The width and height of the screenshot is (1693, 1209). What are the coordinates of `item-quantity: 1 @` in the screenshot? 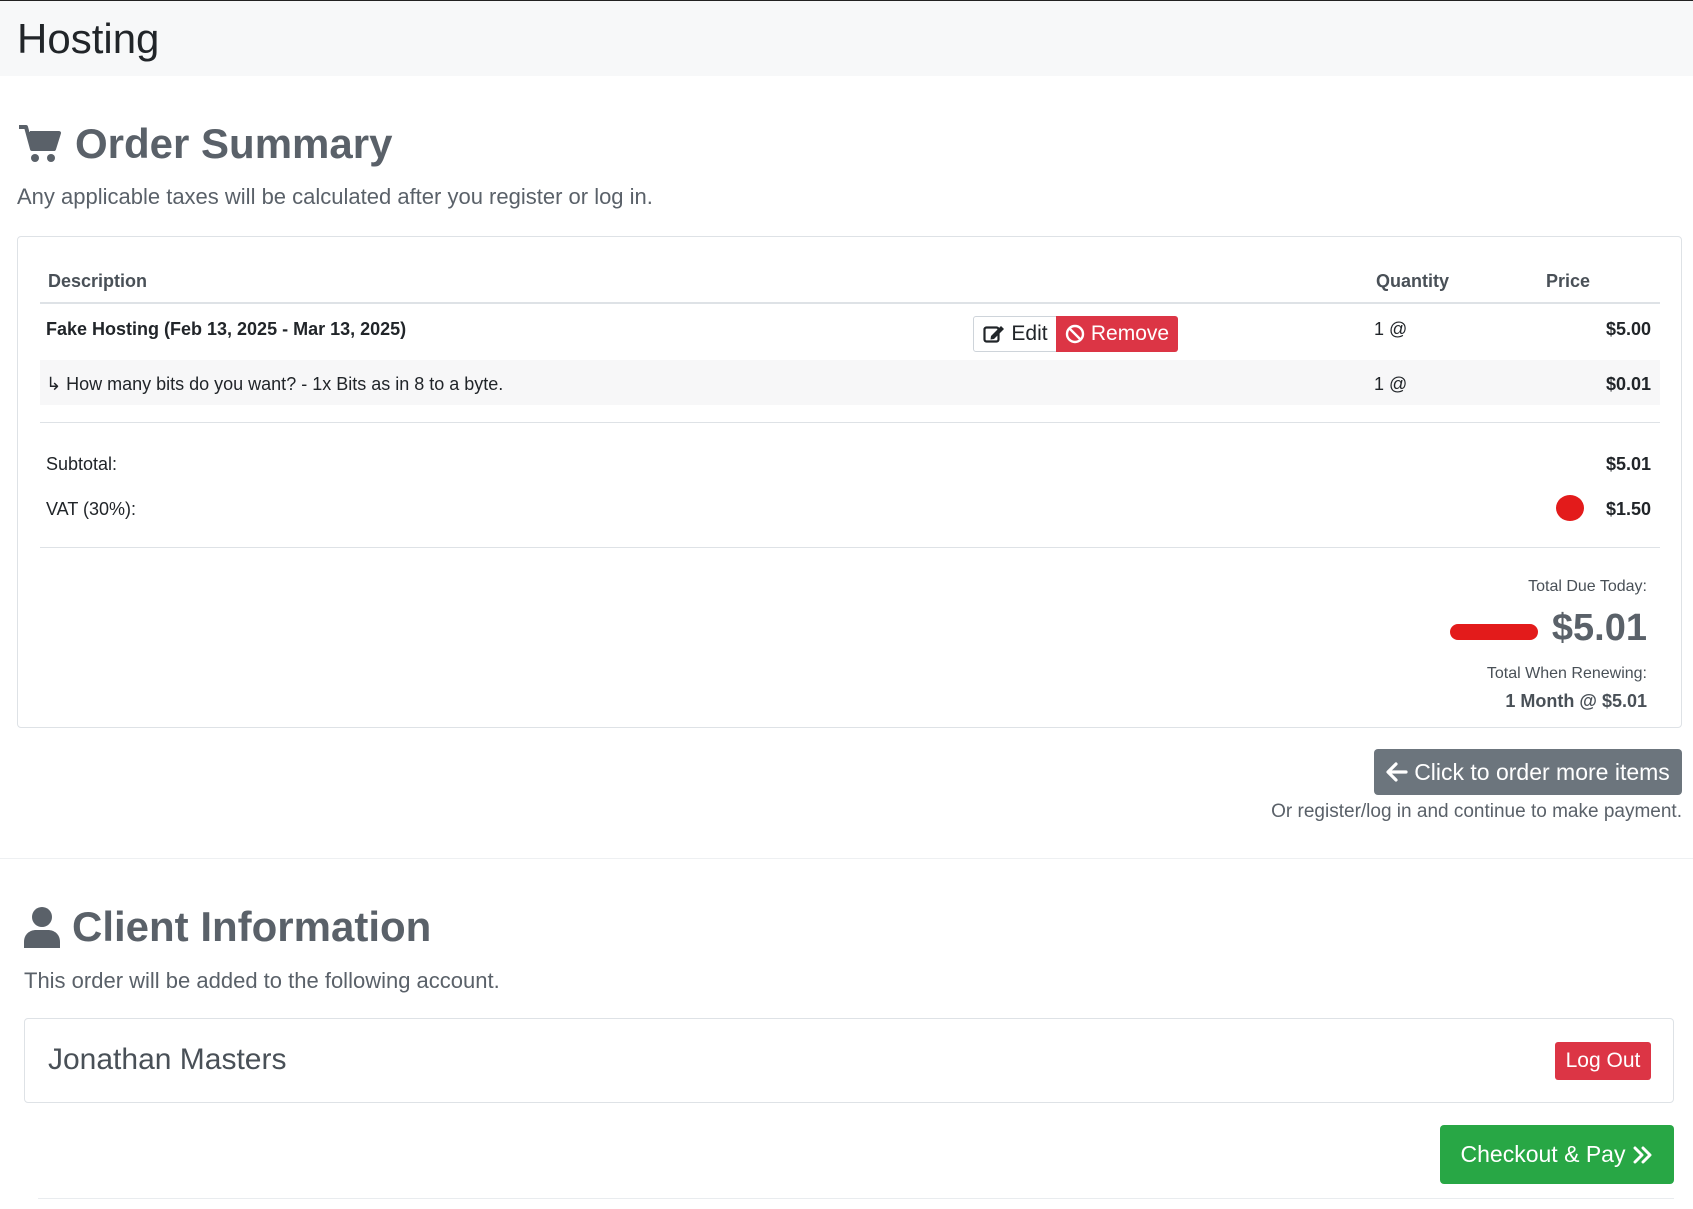 It's located at (1391, 329).